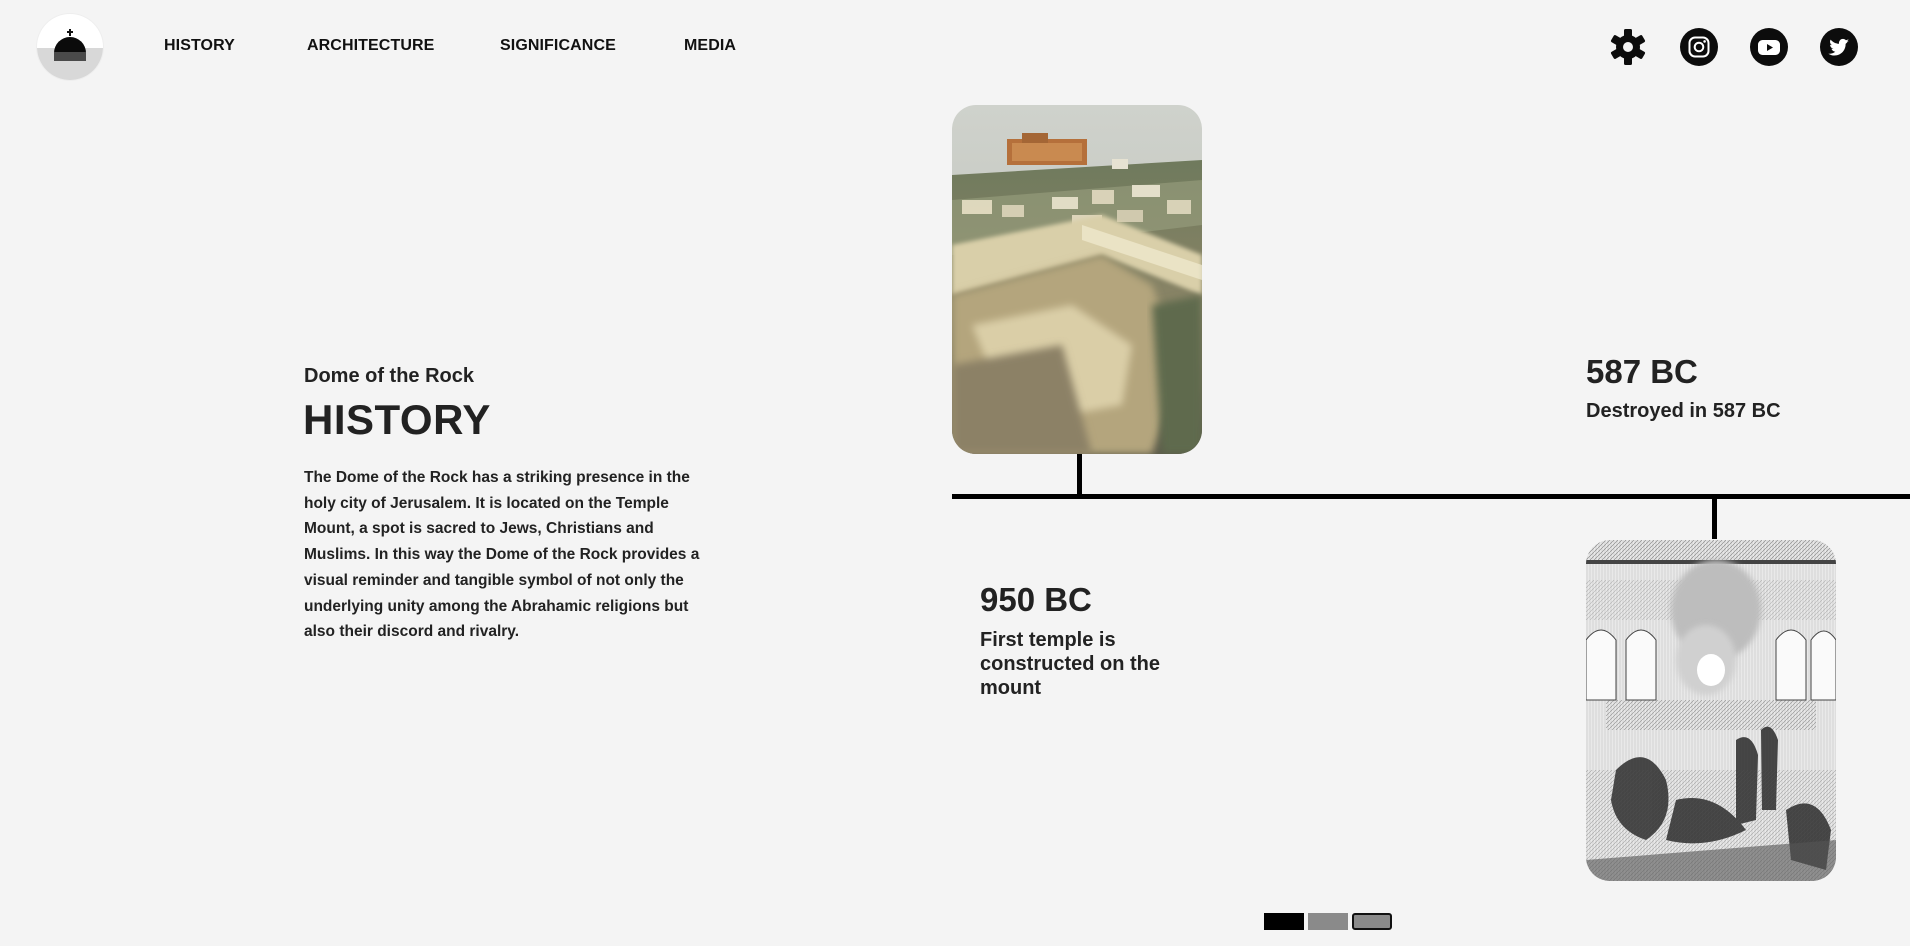 The width and height of the screenshot is (1910, 946). Describe the element at coordinates (199, 46) in the screenshot. I see `nav-history: HISTORY` at that location.